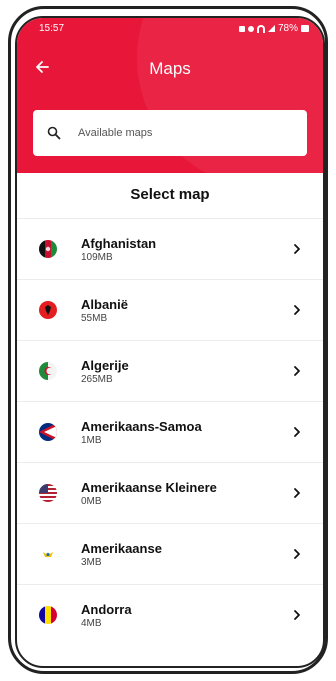 This screenshot has height=681, width=336. What do you see at coordinates (170, 248) in the screenshot?
I see `list-item-afghanistan: Afghanistan 109MB` at bounding box center [170, 248].